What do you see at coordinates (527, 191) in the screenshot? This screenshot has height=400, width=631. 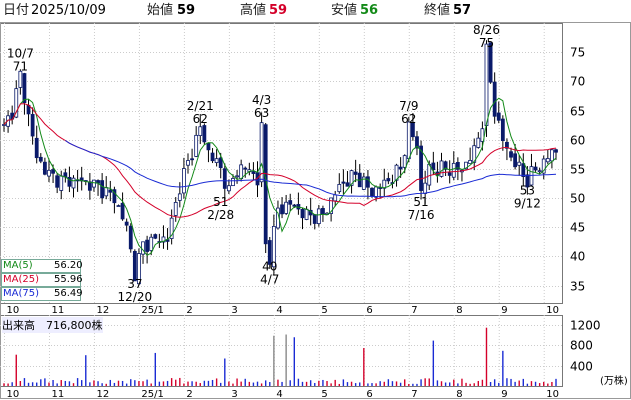 I see `low-annotation-value: 53` at bounding box center [527, 191].